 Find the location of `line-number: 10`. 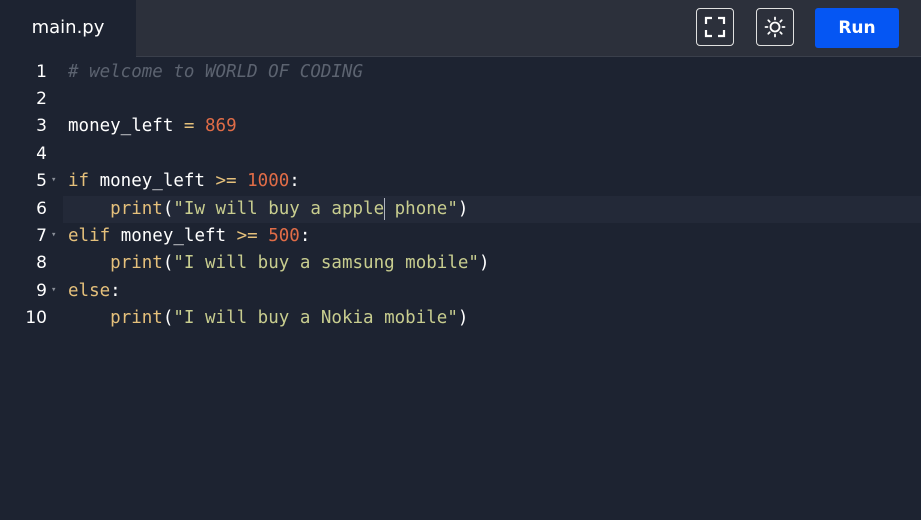

line-number: 10 is located at coordinates (36, 318).